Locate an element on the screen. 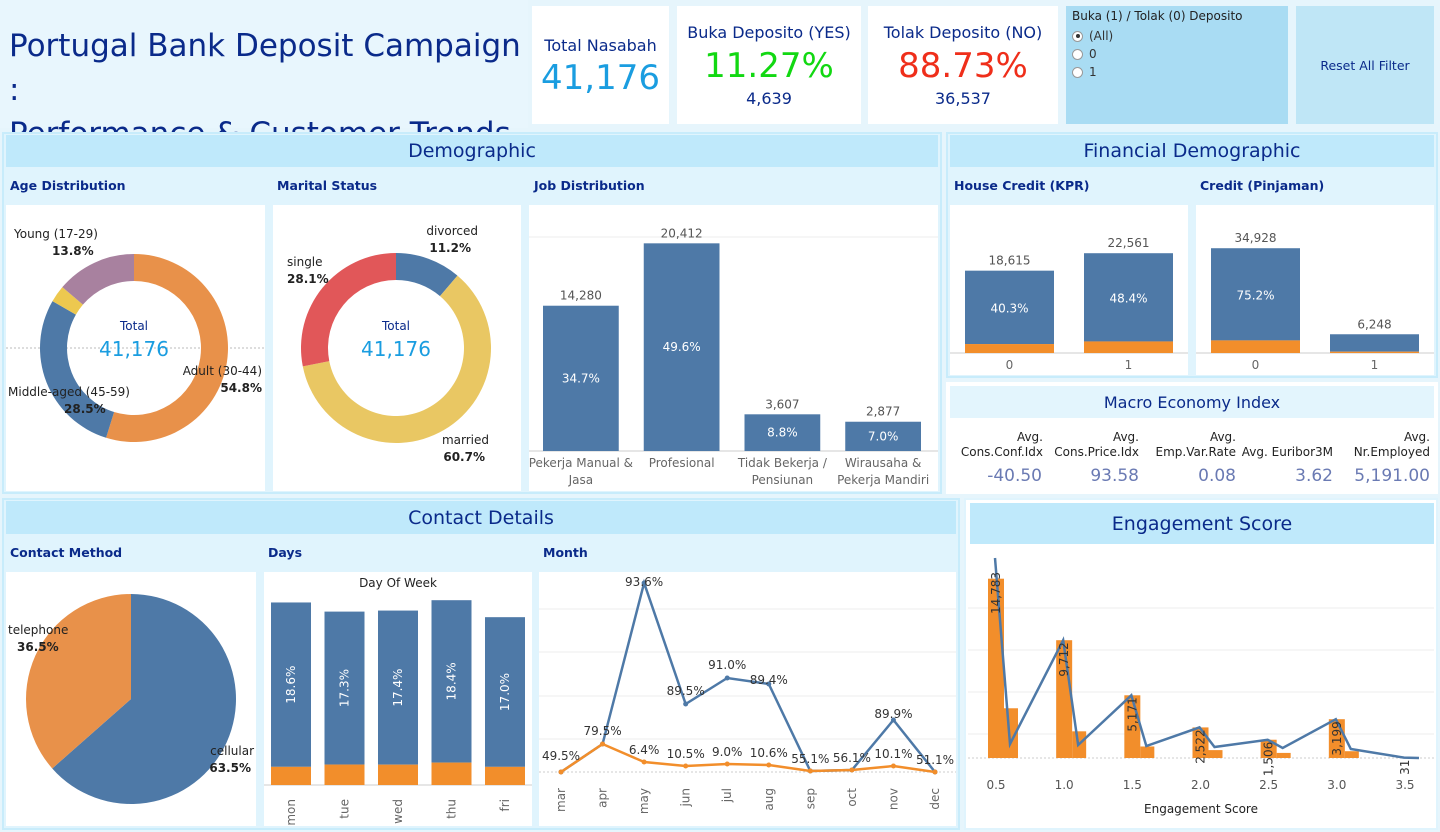  month-value-label: 93.6% is located at coordinates (644, 582).